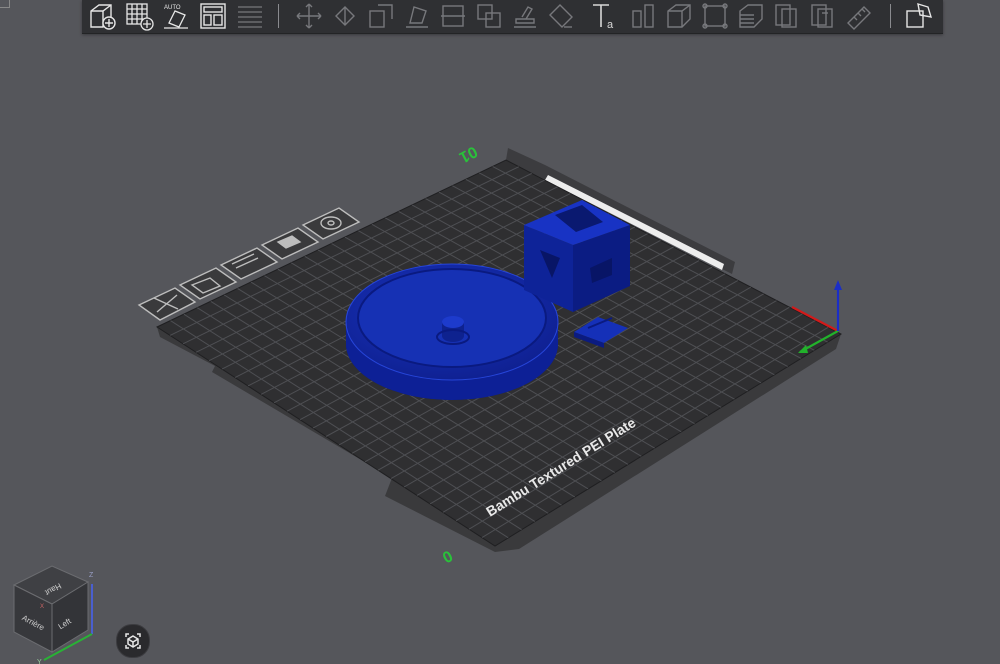  What do you see at coordinates (468, 153) in the screenshot?
I see `plate-number-top: 01` at bounding box center [468, 153].